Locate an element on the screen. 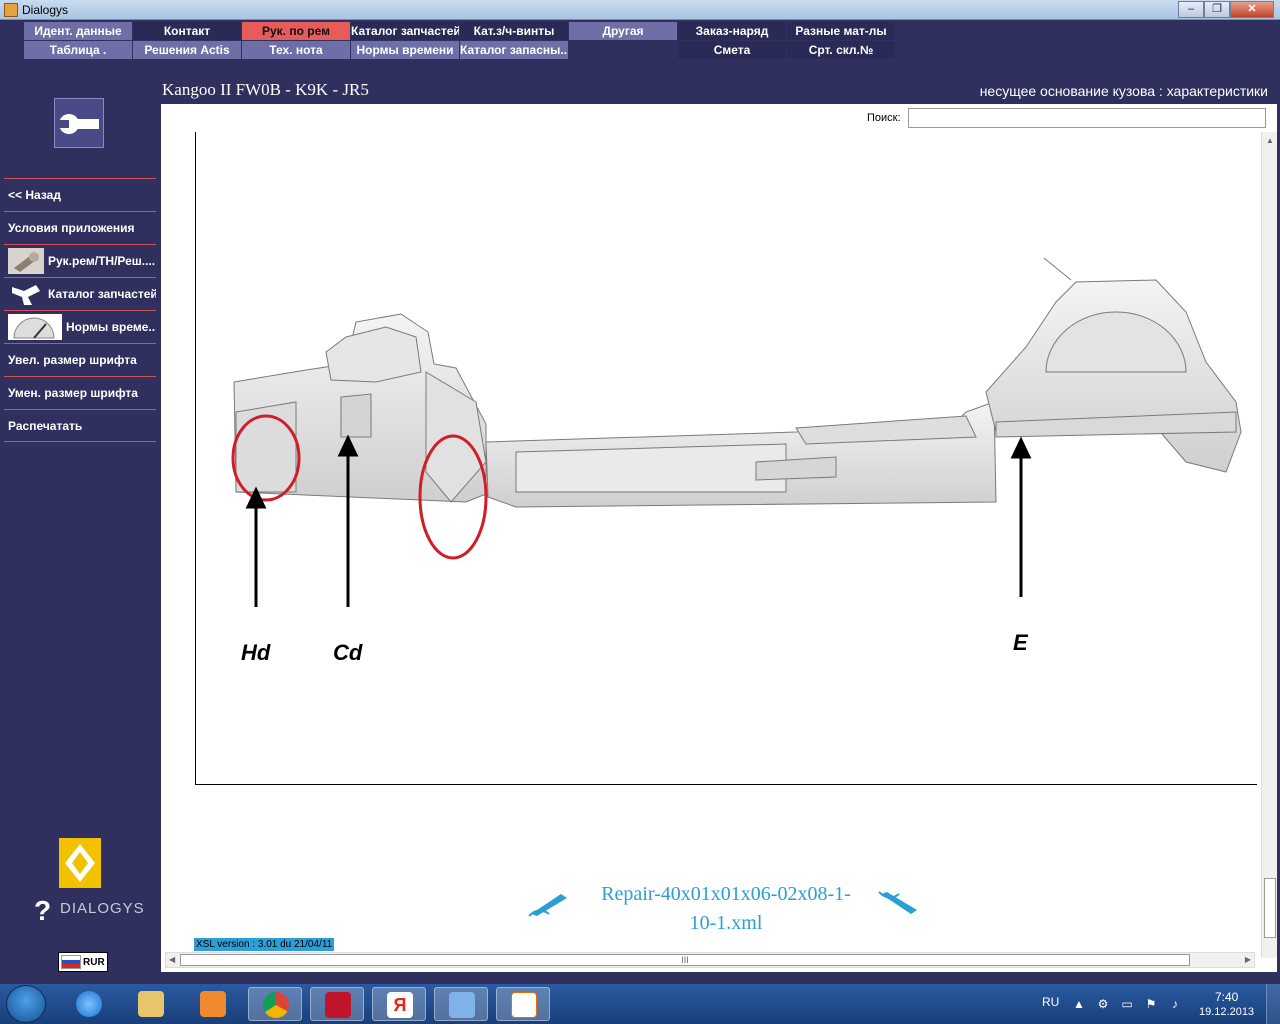 The image size is (1280, 1024). horizontal-scroll-thumb: III is located at coordinates (685, 960).